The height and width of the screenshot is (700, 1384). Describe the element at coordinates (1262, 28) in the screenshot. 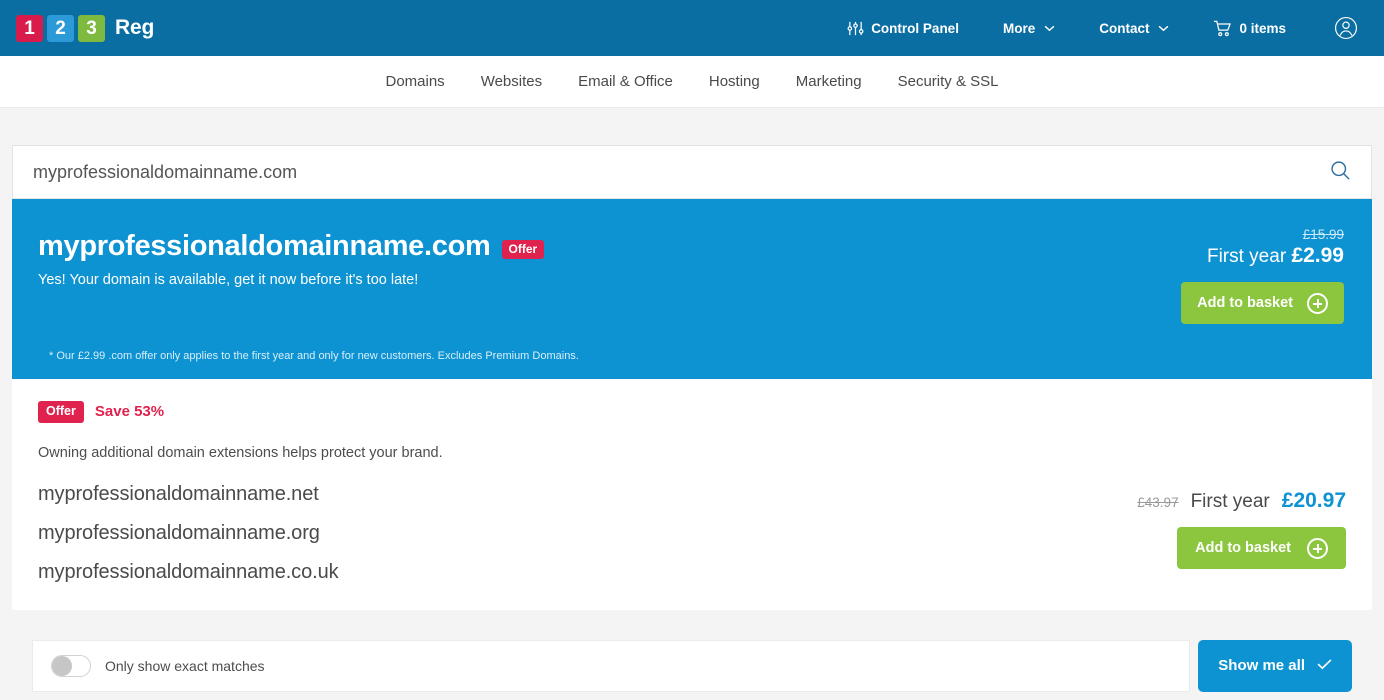

I see `basket-count-label: 0 items` at that location.